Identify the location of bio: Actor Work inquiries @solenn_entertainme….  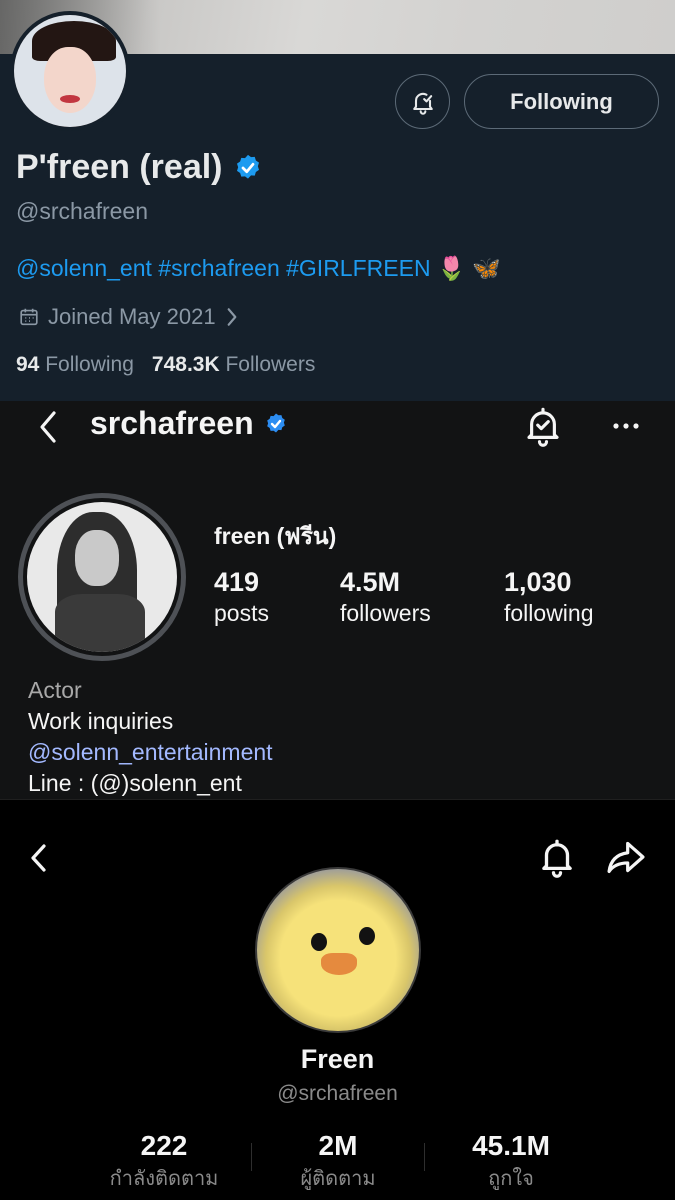
(150, 737).